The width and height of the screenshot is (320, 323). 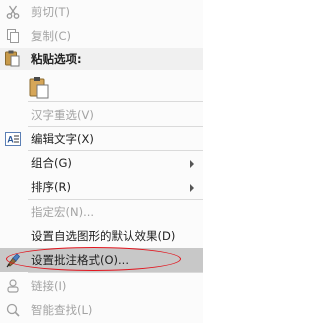 I want to click on edit-text-icon: A, so click(x=13, y=139).